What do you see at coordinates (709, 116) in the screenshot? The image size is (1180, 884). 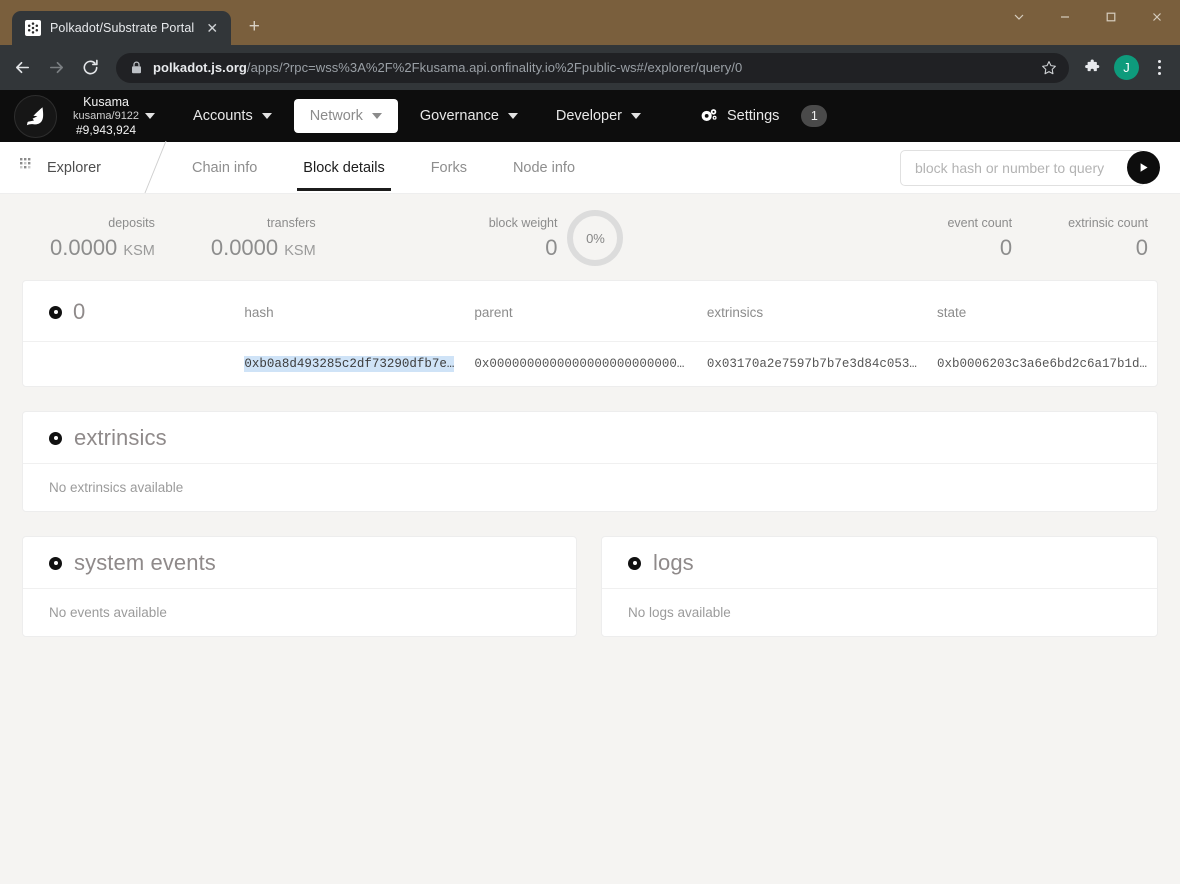 I see `gear-icon` at bounding box center [709, 116].